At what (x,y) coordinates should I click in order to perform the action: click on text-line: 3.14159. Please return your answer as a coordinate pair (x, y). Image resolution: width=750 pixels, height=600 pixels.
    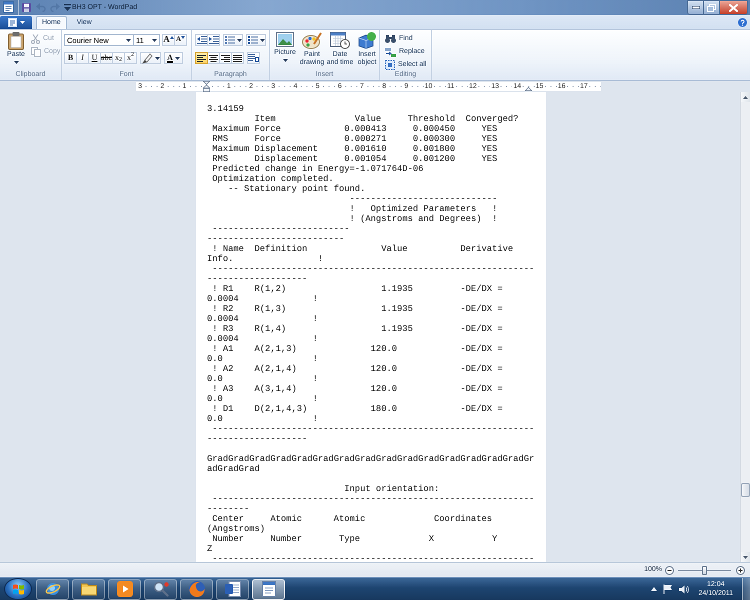
    Looking at the image, I should click on (225, 109).